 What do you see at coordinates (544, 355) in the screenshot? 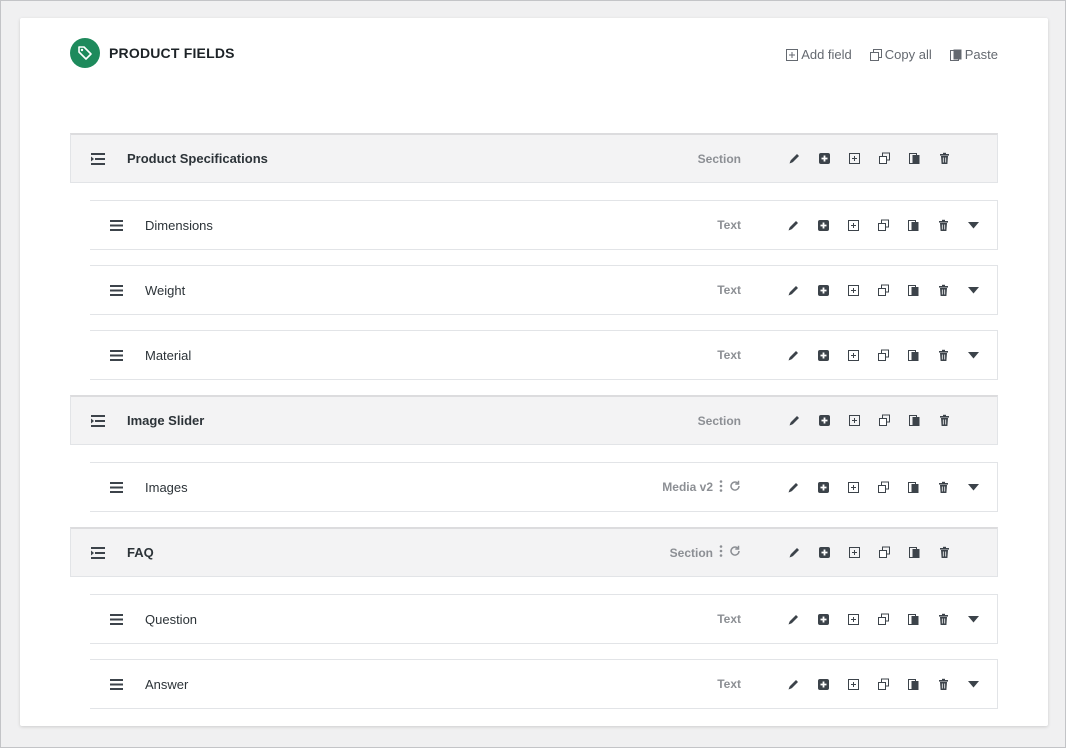
I see `field-row: Material Text` at bounding box center [544, 355].